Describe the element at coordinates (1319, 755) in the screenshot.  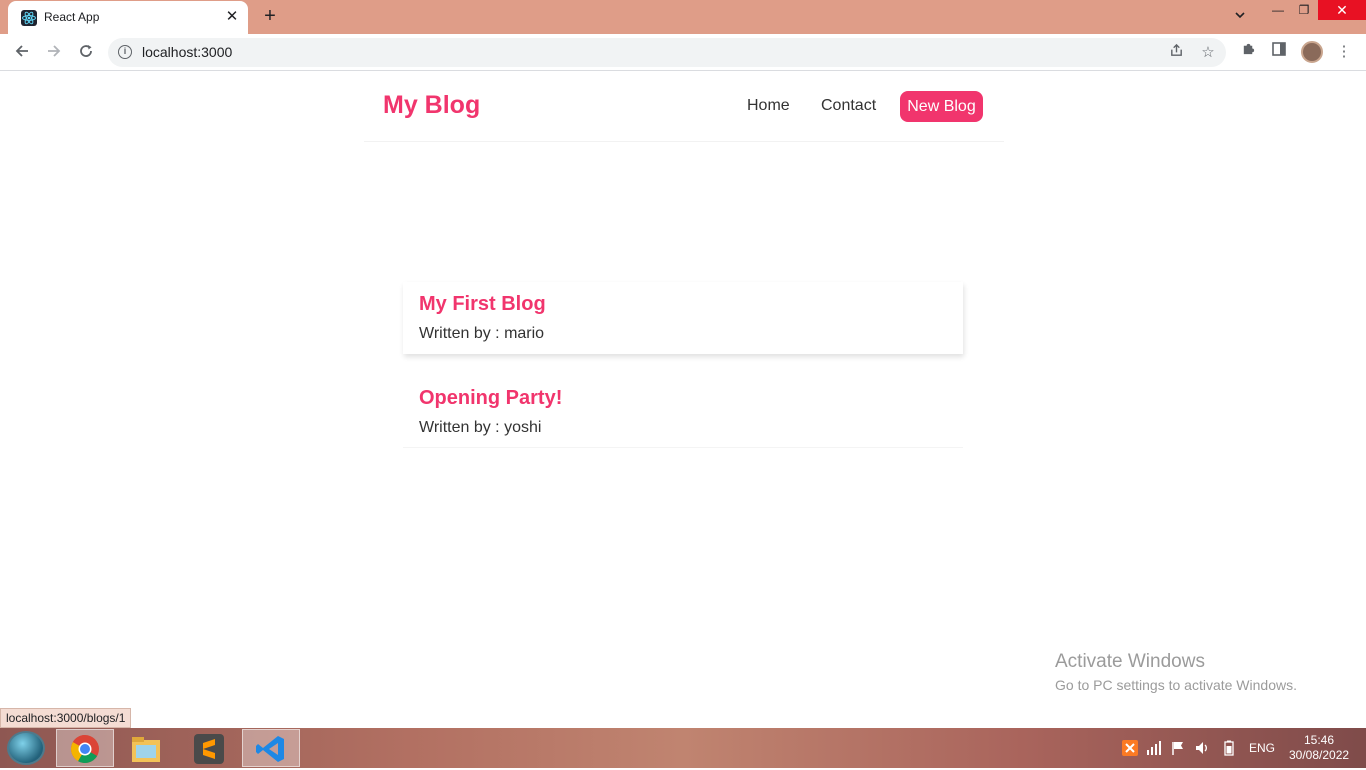
I see `clock-date: 30/08/2022` at that location.